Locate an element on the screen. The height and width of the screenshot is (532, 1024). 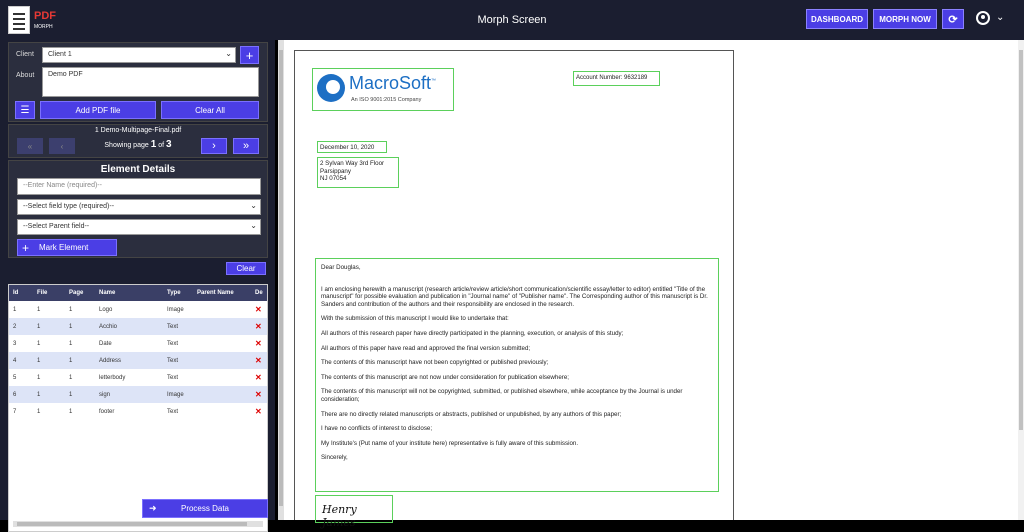
document-vertical-scrollbar is located at coordinates (1021, 280).